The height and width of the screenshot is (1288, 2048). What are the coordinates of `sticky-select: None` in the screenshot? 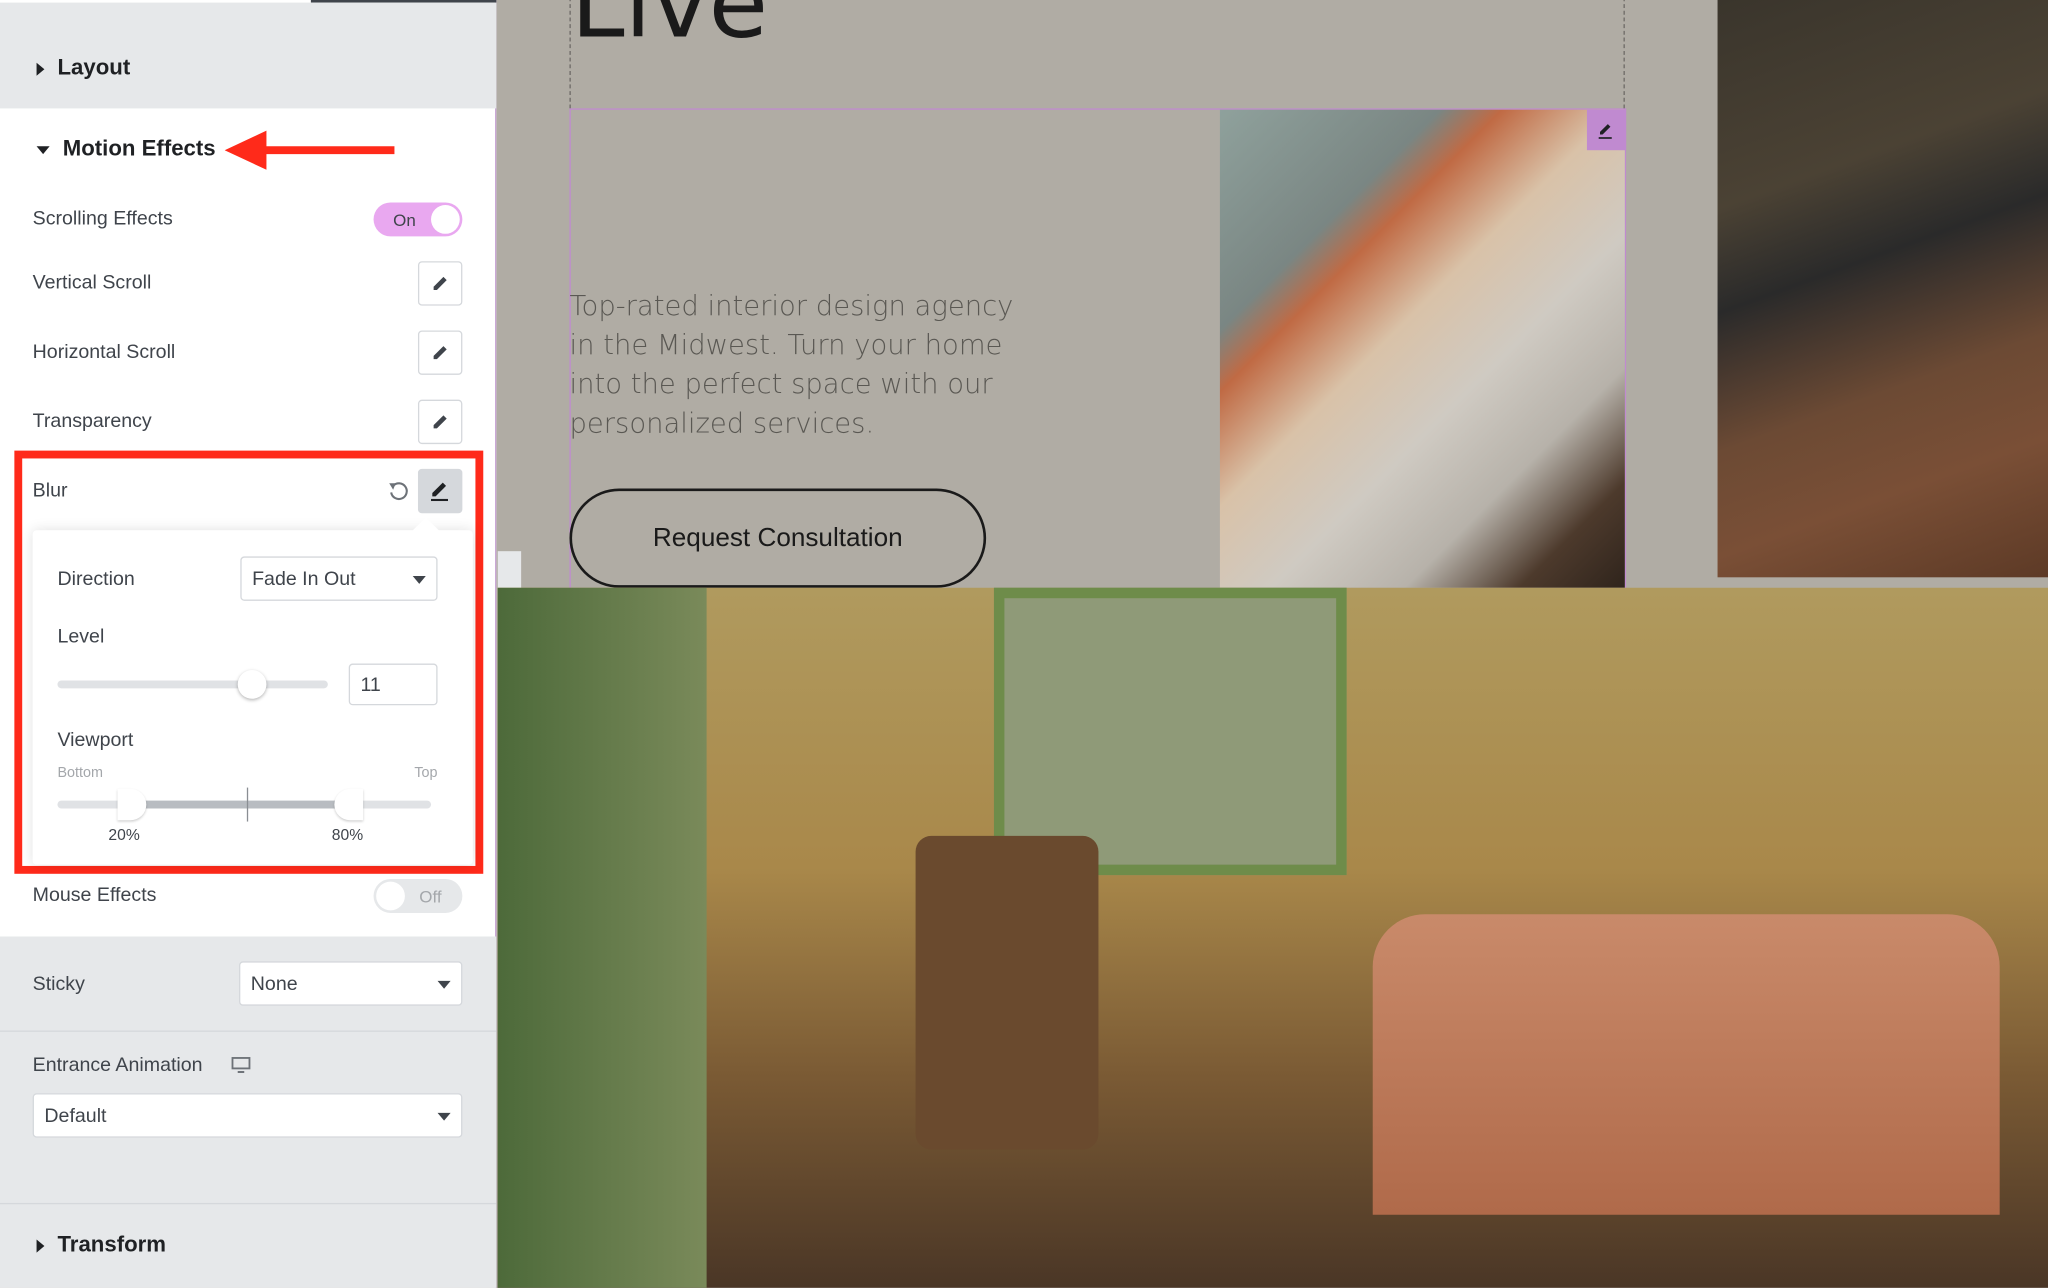 It's located at (351, 983).